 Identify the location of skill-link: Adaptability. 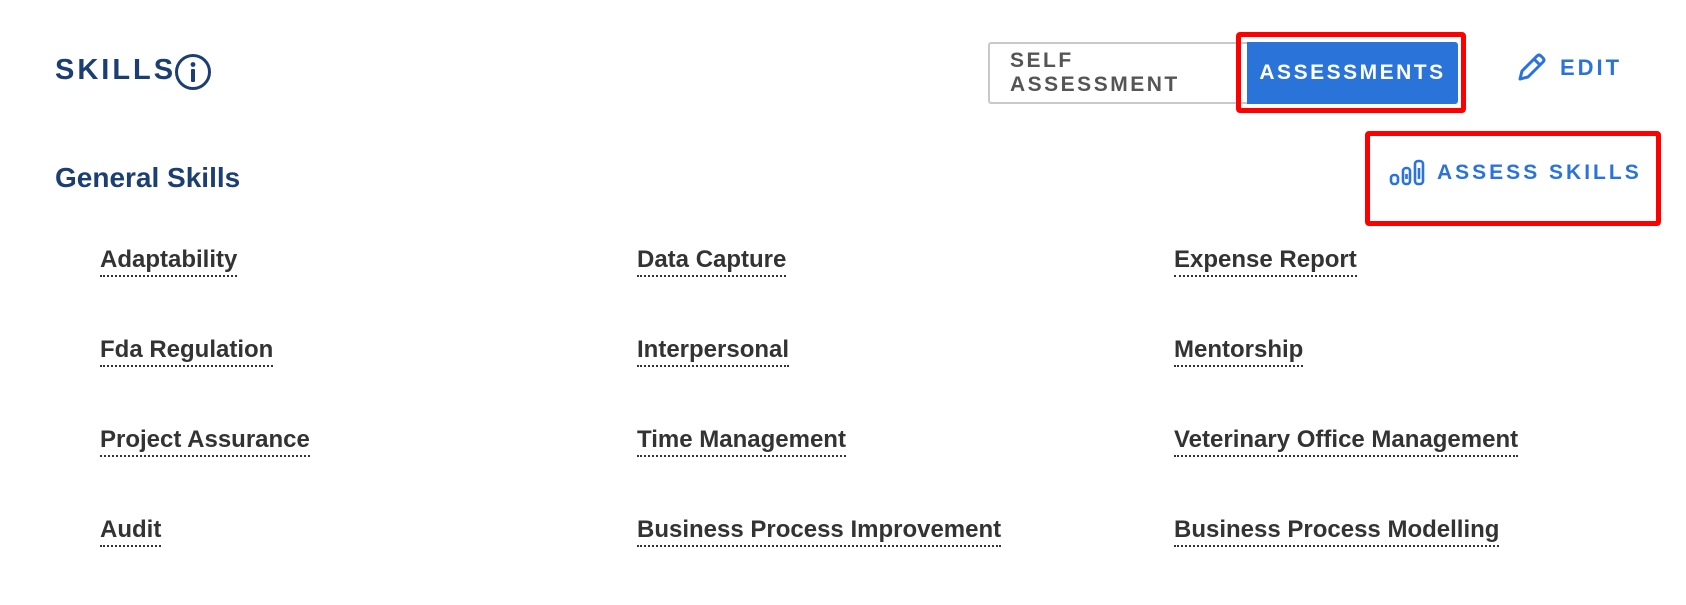
(169, 261).